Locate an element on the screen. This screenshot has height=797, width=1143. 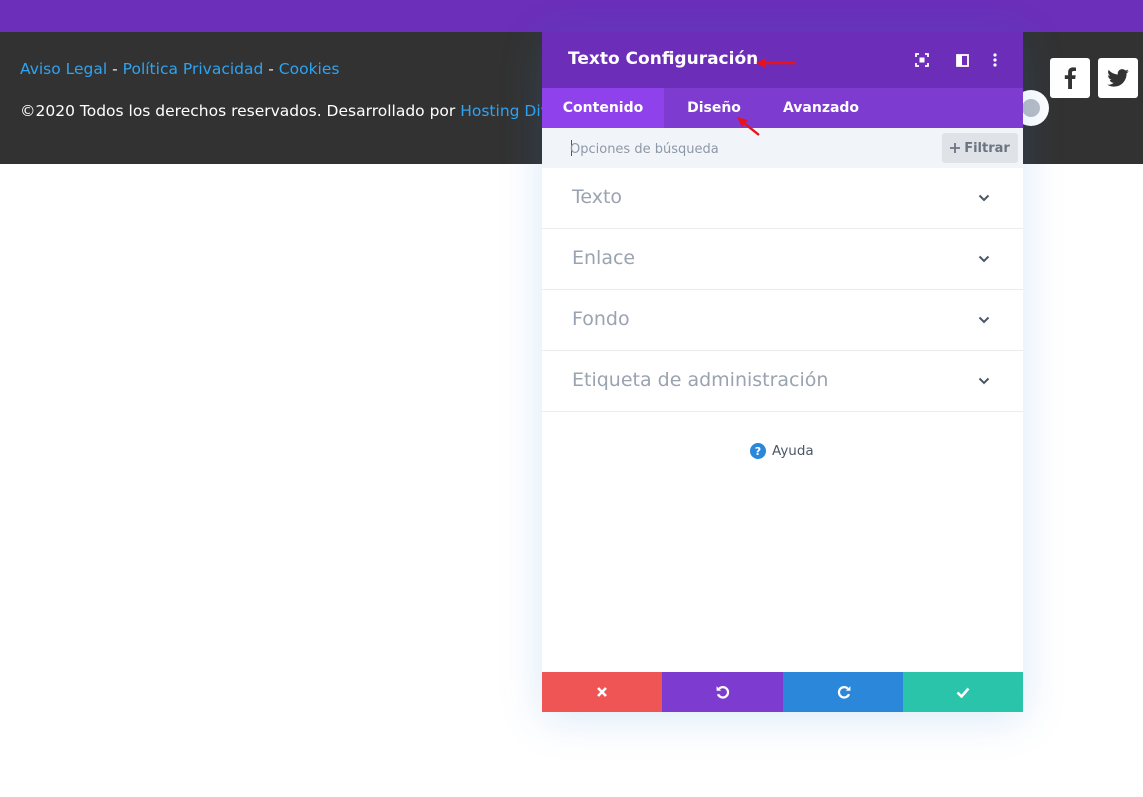
redo-button is located at coordinates (843, 692).